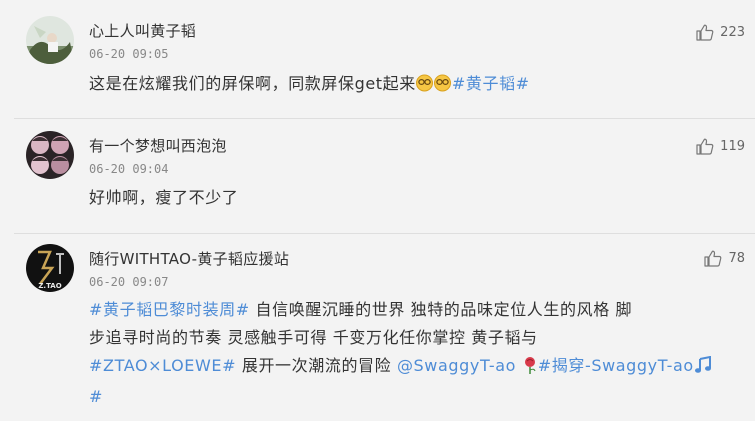  Describe the element at coordinates (164, 197) in the screenshot. I see `comment-body: 好帅啊，瘦了不少了` at that location.